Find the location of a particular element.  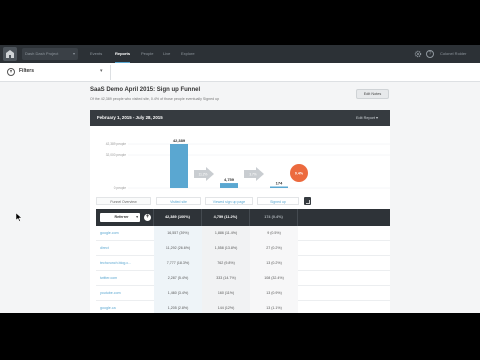

bar-value-label: 174 is located at coordinates (279, 183).